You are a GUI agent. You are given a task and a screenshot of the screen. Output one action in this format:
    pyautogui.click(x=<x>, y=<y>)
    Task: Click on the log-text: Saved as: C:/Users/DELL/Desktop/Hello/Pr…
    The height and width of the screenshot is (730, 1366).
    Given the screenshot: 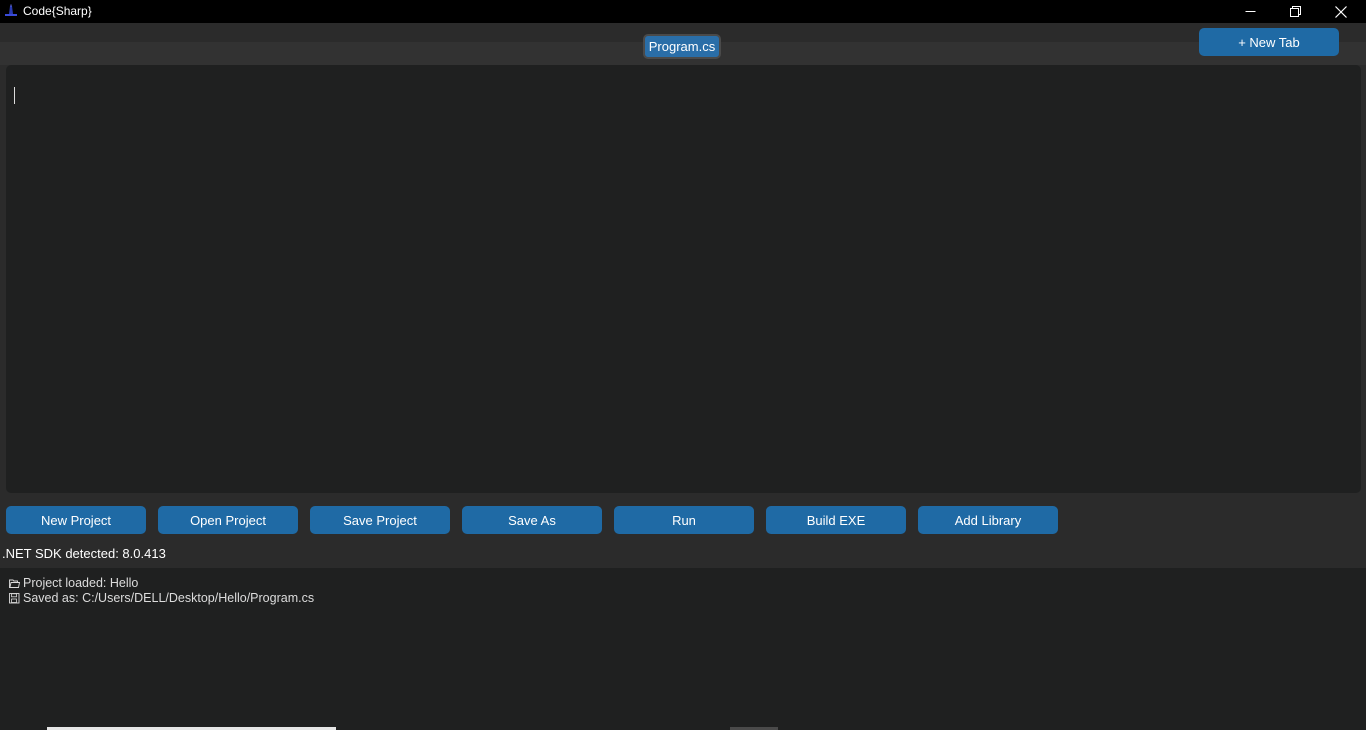 What is the action you would take?
    pyautogui.click(x=169, y=598)
    